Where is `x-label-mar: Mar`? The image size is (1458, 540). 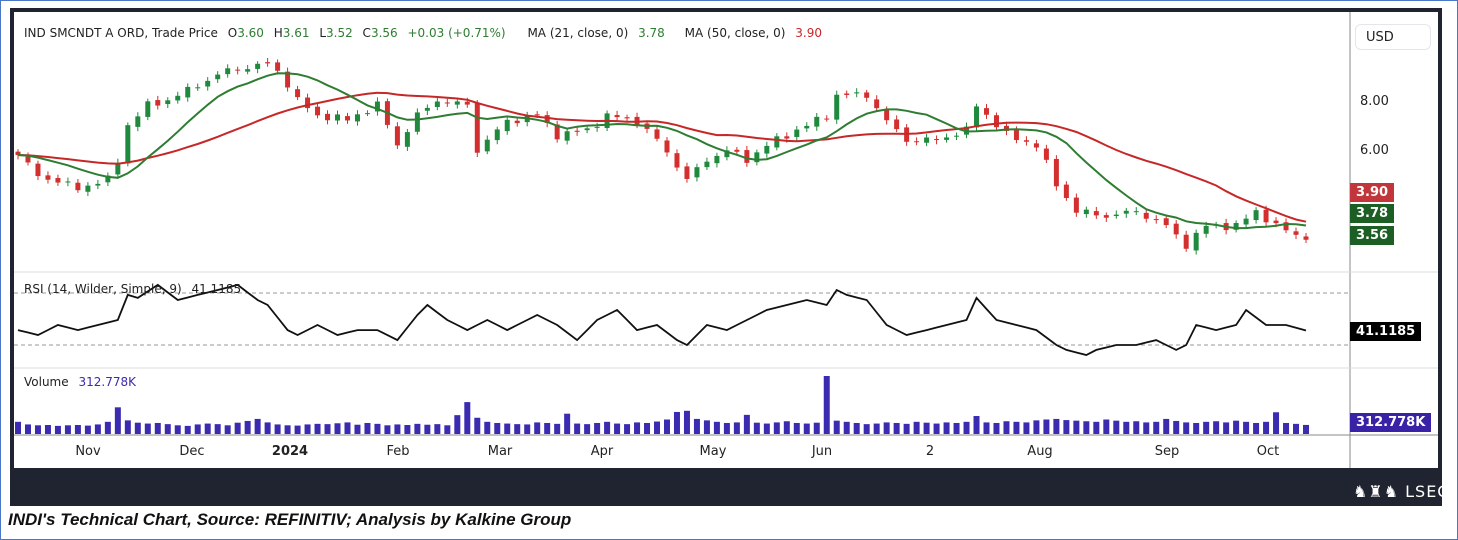
x-label-mar: Mar is located at coordinates (500, 451).